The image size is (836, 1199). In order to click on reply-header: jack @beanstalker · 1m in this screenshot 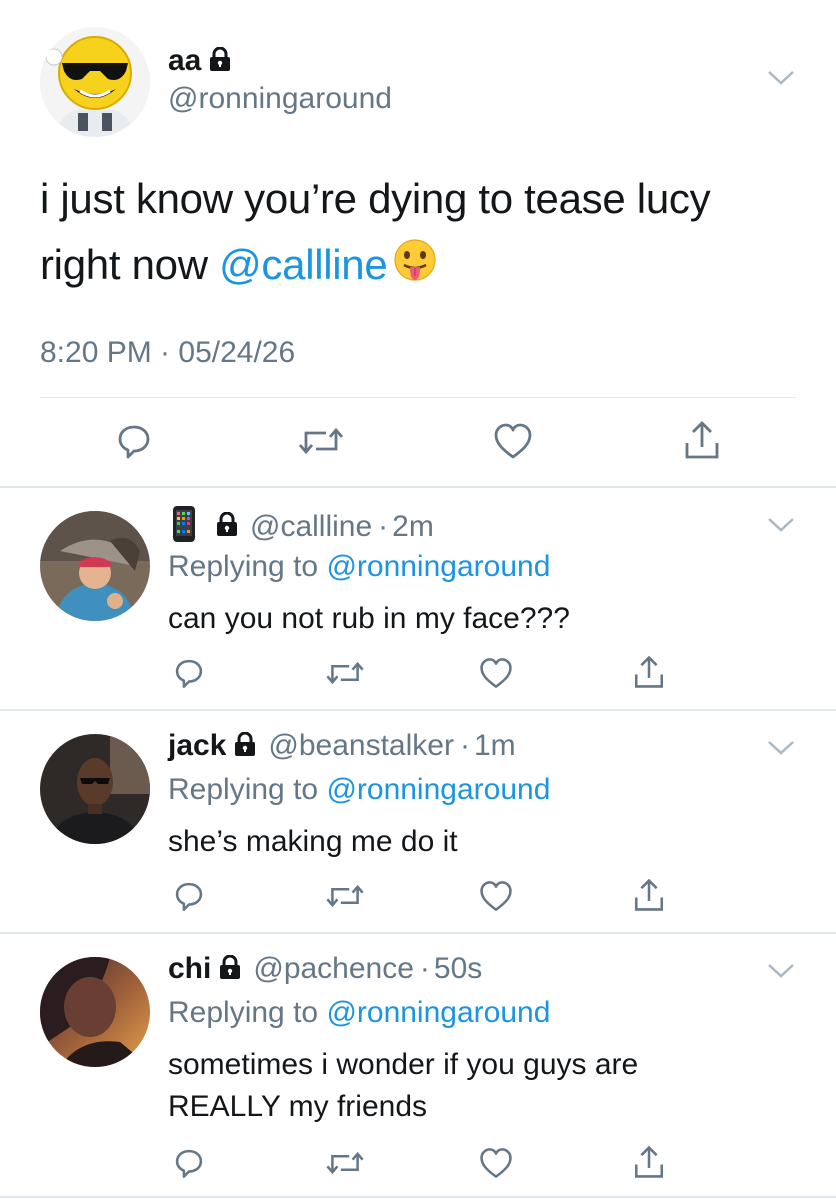, I will do `click(342, 746)`.